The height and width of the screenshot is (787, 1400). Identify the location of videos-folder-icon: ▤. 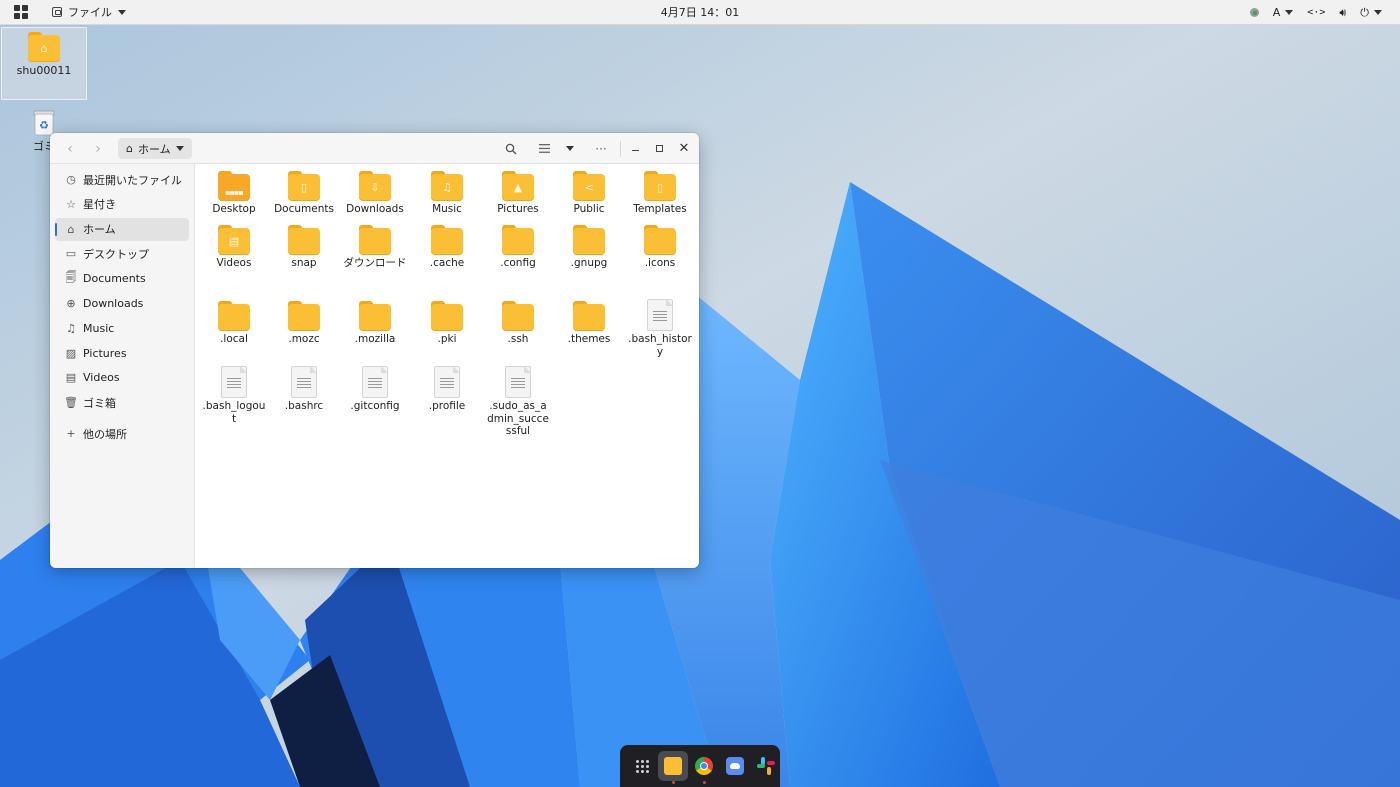
(234, 240).